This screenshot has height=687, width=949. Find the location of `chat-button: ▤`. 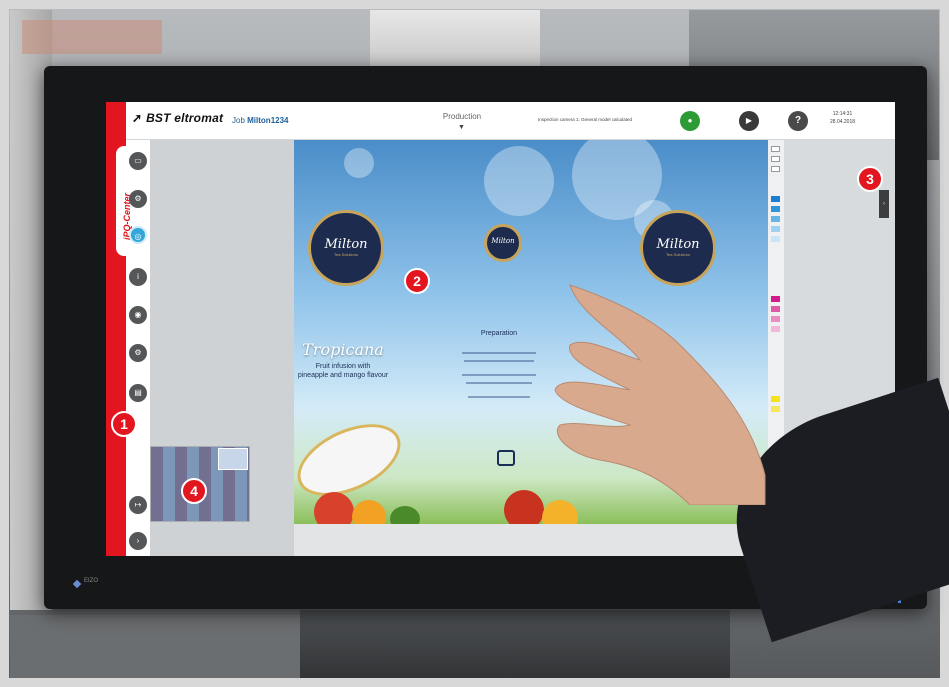

chat-button: ▤ is located at coordinates (138, 393).